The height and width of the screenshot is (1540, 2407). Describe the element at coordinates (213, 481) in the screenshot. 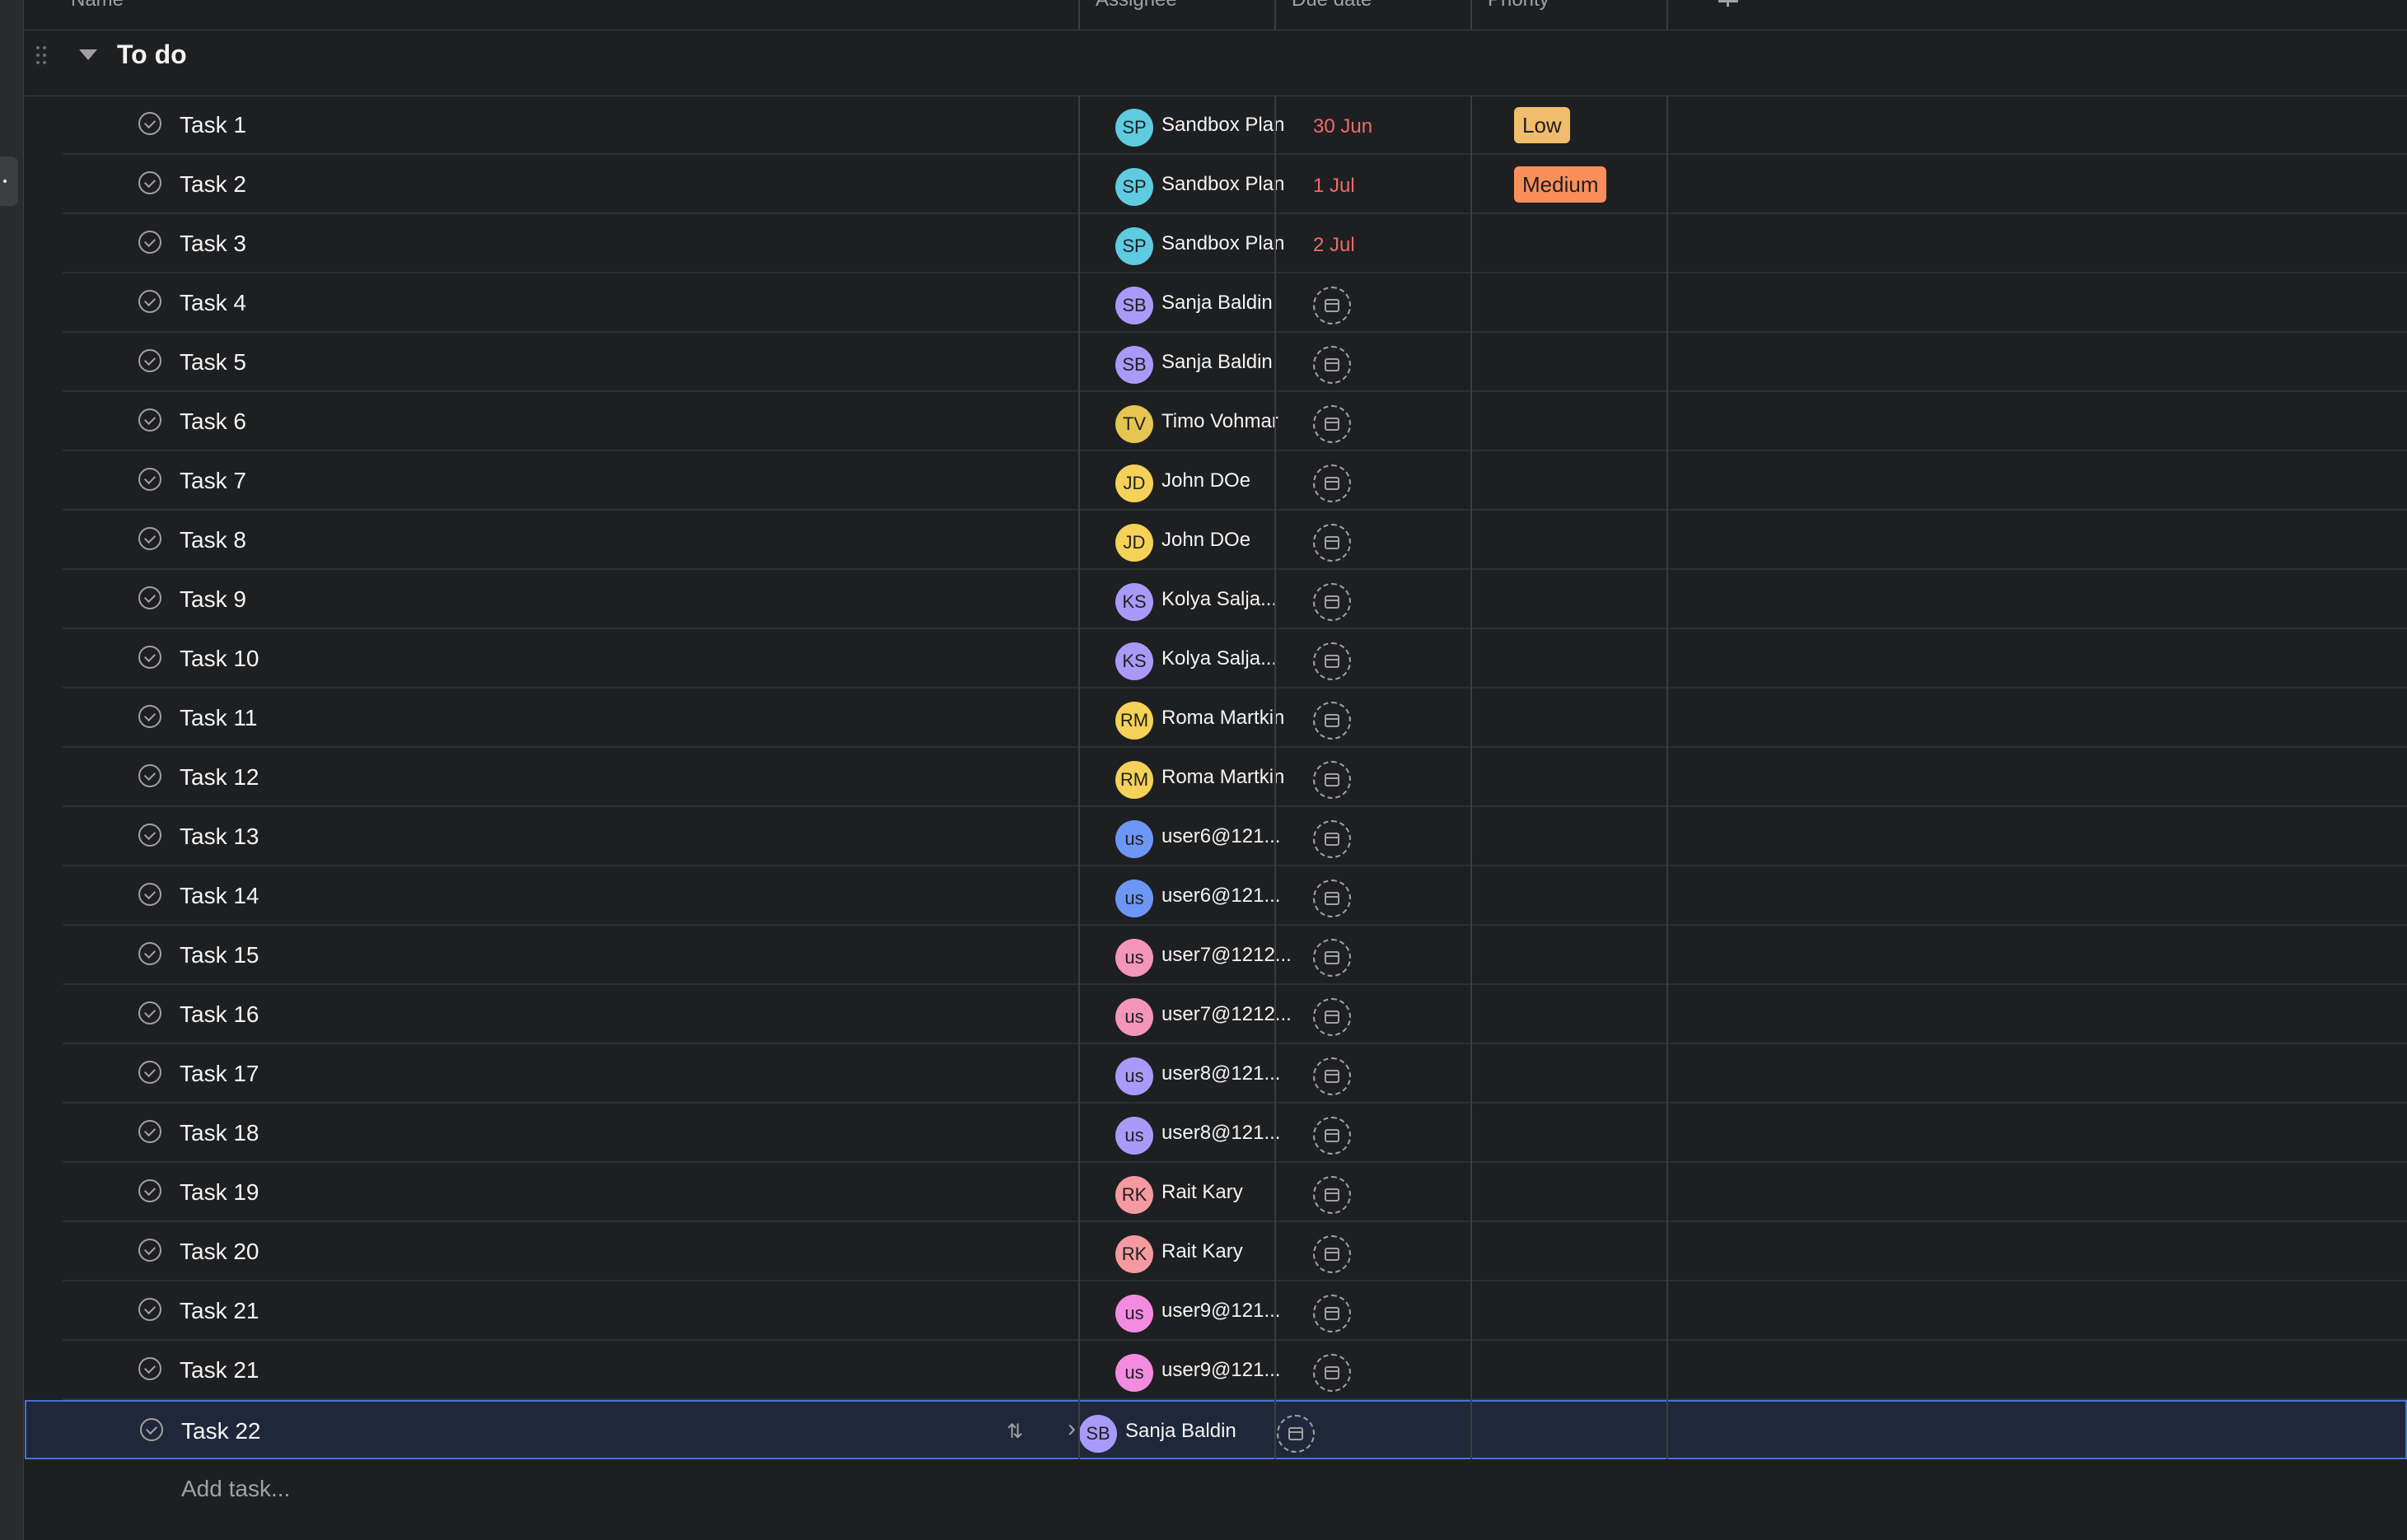

I see `task-name: Task 7` at that location.